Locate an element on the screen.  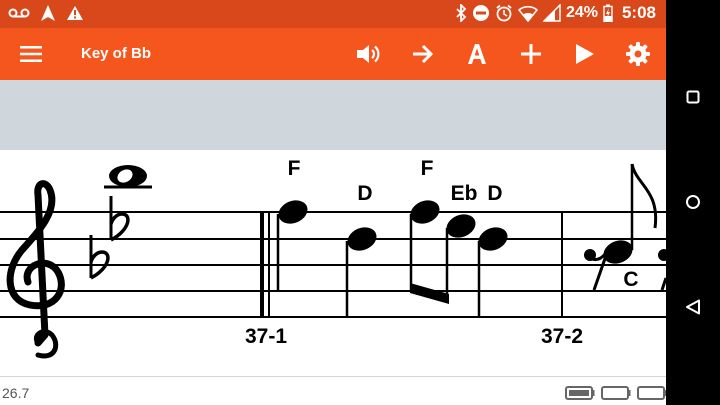
navigation-icon is located at coordinates (48, 13).